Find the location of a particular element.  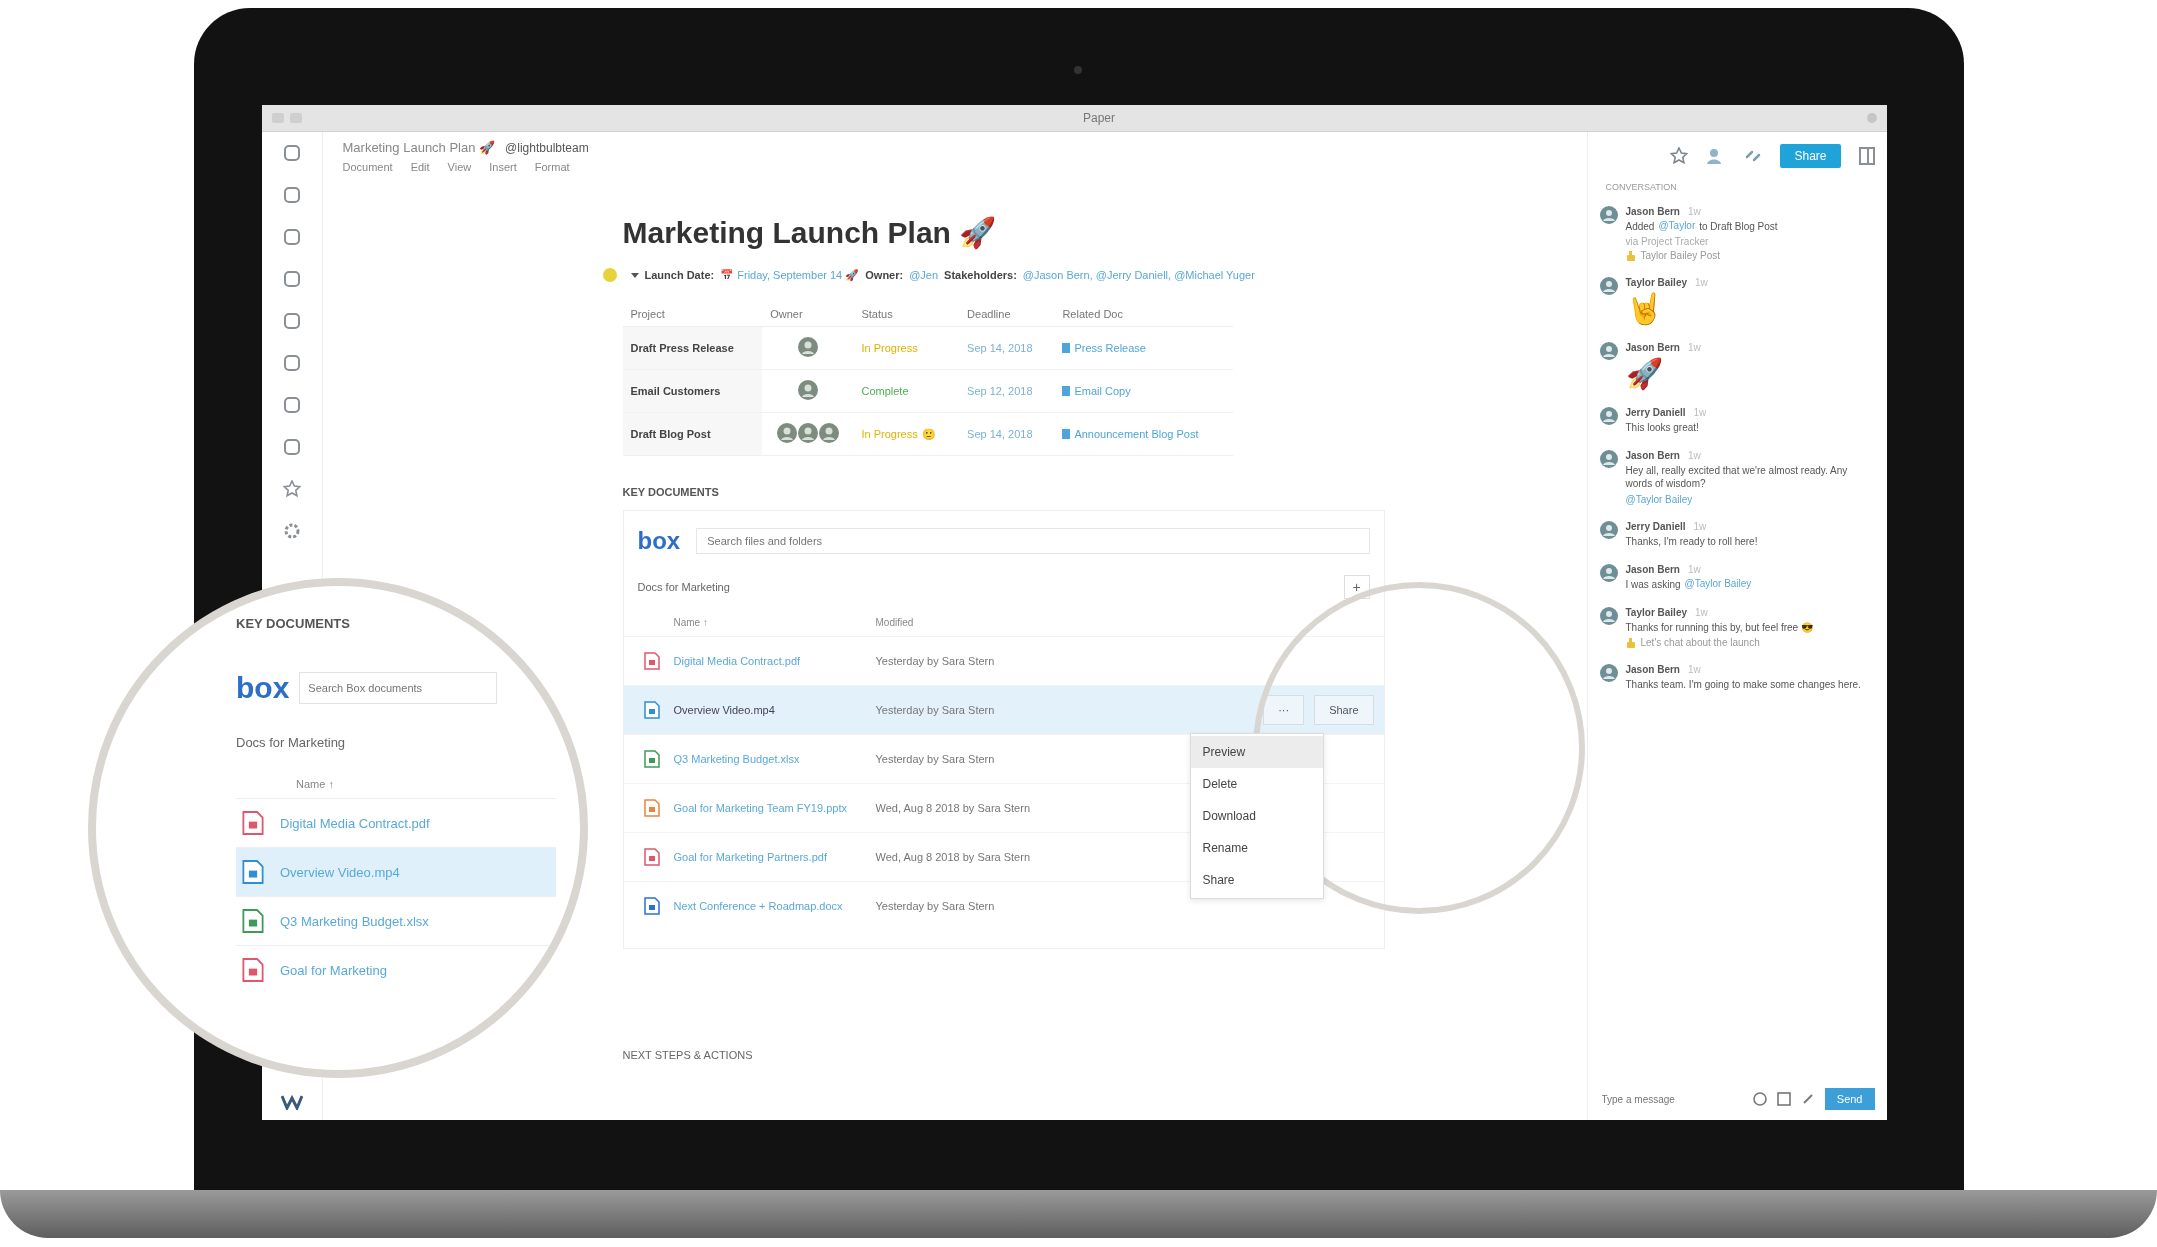

file-row: Overview Video.mp4 is located at coordinates (396, 871).